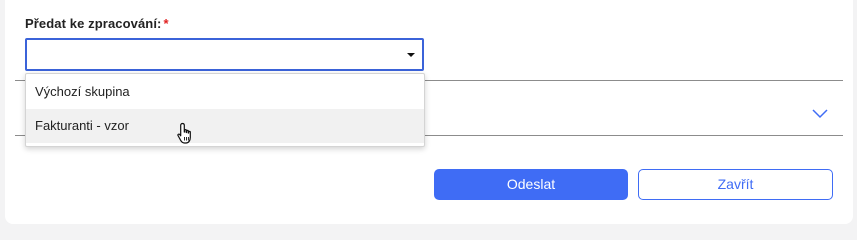 The height and width of the screenshot is (240, 857). What do you see at coordinates (225, 92) in the screenshot?
I see `dropdown-option: Výchozí skupina` at bounding box center [225, 92].